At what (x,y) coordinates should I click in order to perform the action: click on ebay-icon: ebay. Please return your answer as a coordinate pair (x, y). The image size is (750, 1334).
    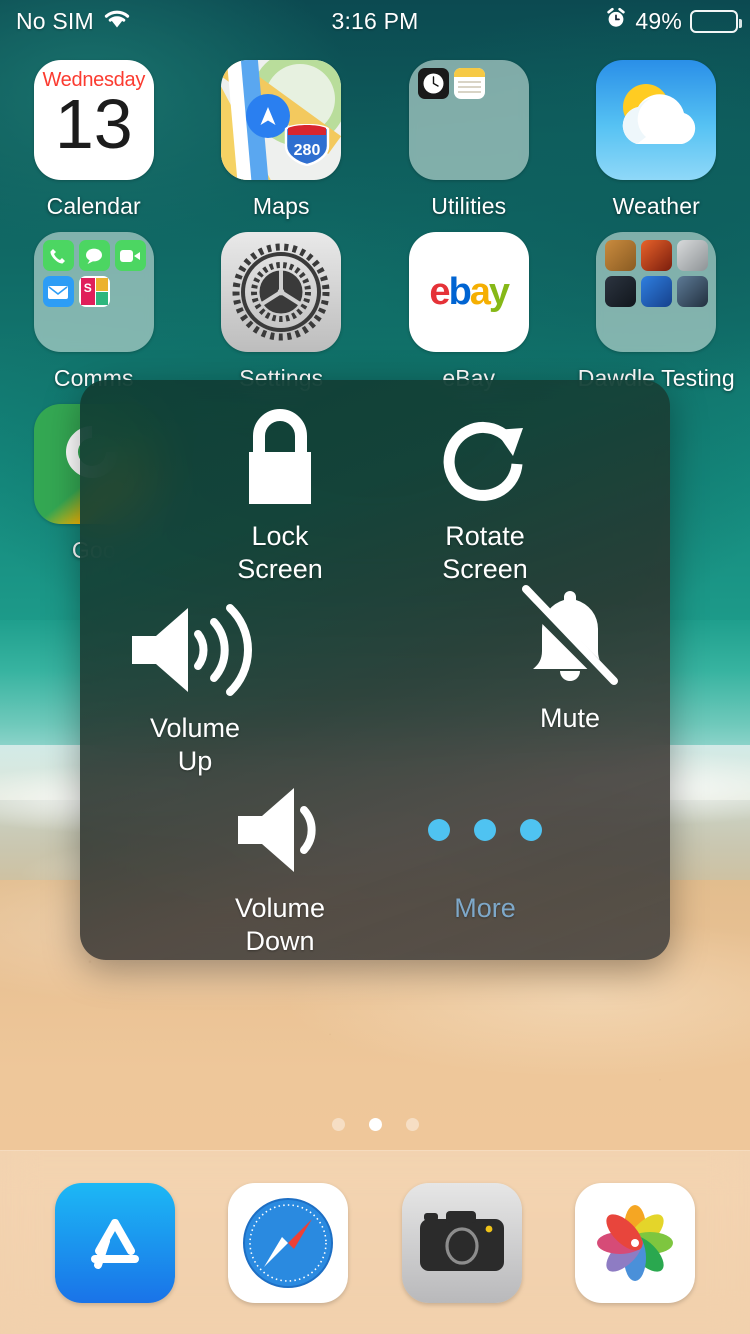
    Looking at the image, I should click on (468, 292).